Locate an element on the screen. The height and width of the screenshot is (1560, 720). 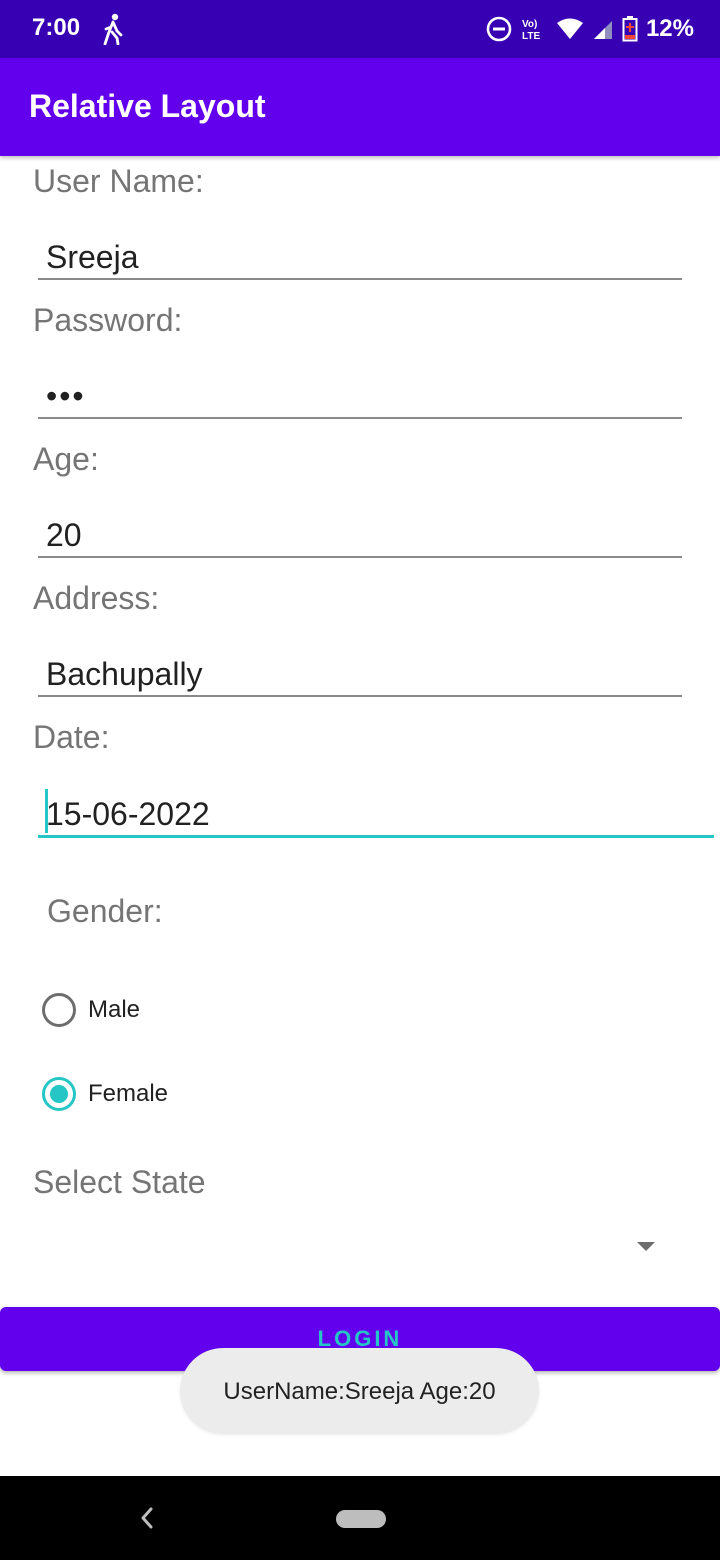
password-field: ••• is located at coordinates (360, 389).